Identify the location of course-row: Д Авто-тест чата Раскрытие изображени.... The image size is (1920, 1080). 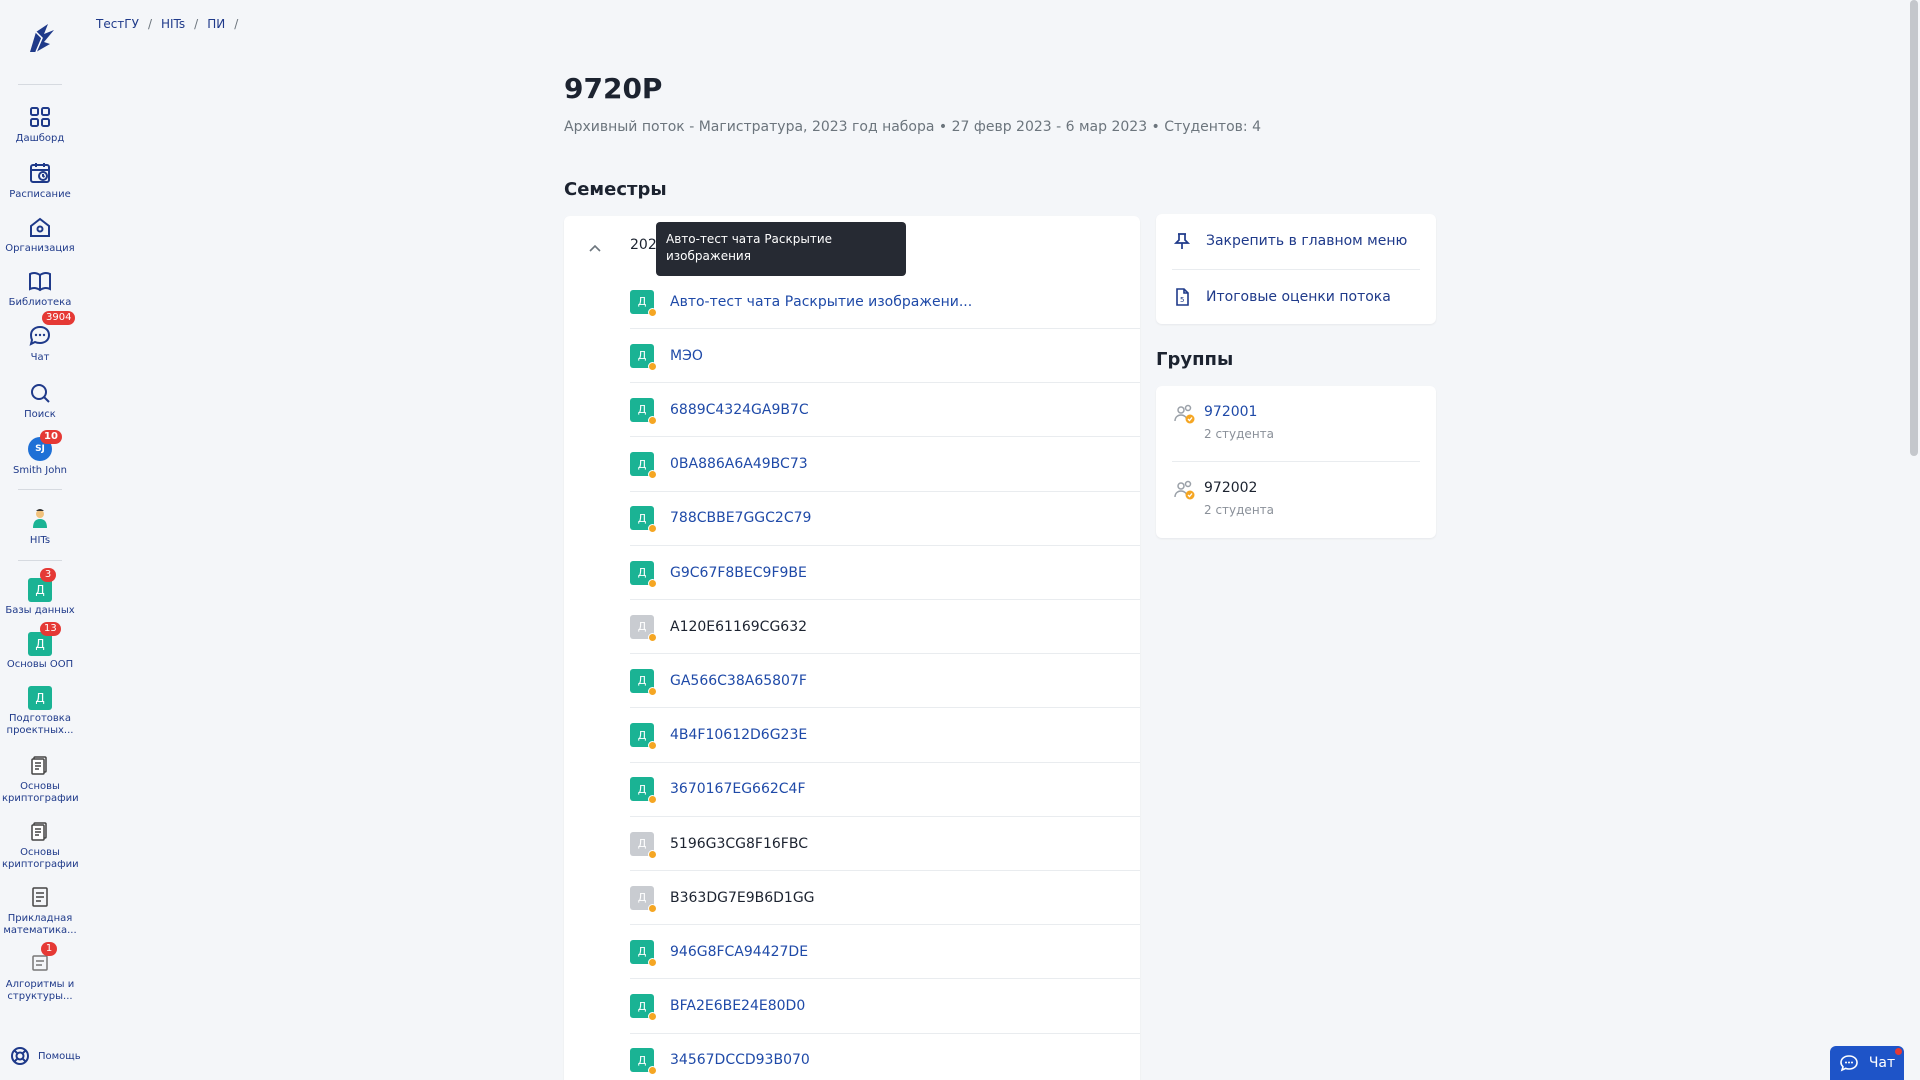
(885, 302).